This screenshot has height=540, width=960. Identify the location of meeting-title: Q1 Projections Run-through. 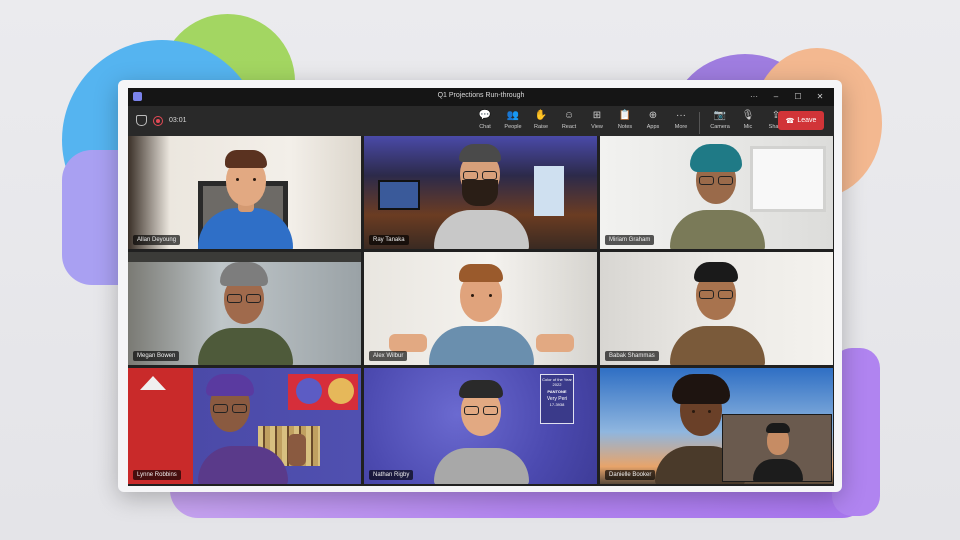
(481, 95).